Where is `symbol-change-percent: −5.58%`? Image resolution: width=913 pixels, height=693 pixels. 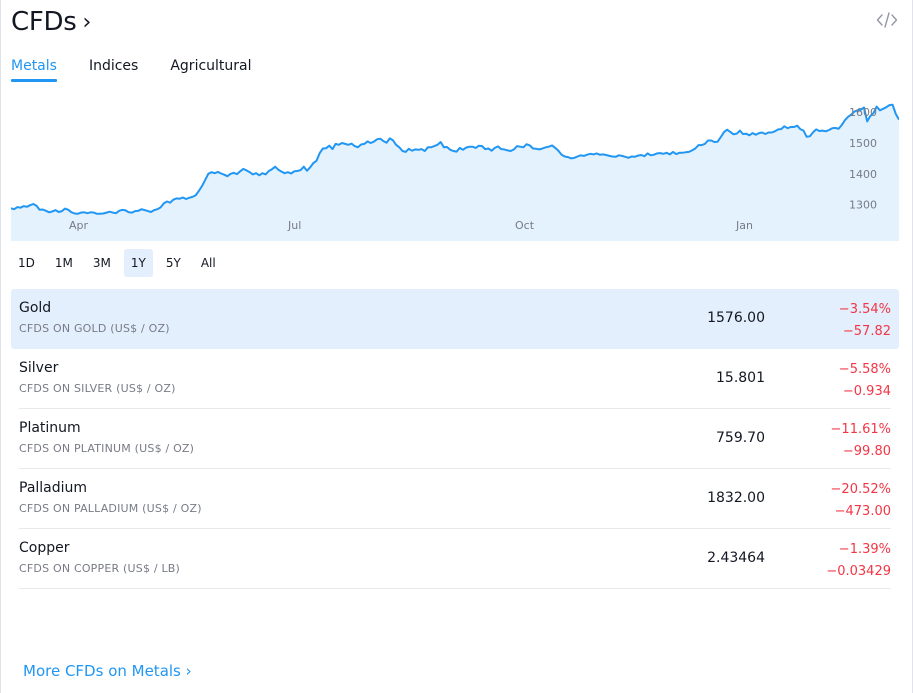
symbol-change-percent: −5.58% is located at coordinates (864, 369).